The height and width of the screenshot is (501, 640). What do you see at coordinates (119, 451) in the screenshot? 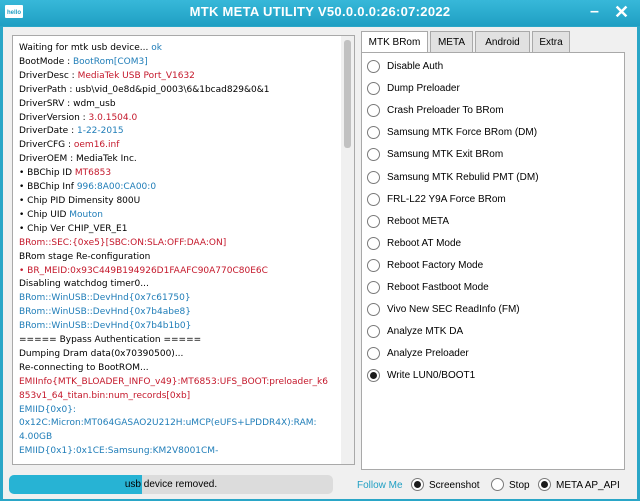
I see `log-segment: EMIID{0x1}:0x1CE:Samsung:KM2V8001CM-` at bounding box center [119, 451].